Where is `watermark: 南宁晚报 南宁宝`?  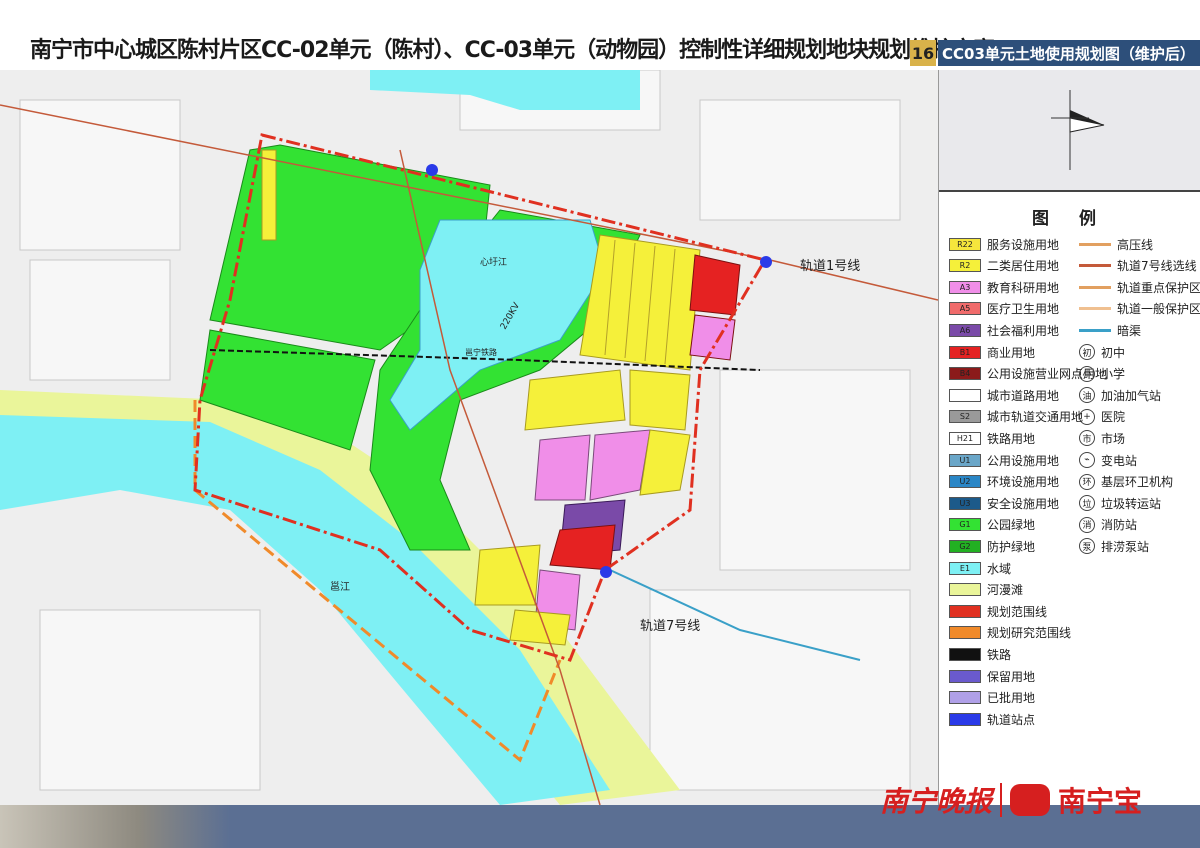
watermark: 南宁晚报 南宁宝 is located at coordinates (1011, 800).